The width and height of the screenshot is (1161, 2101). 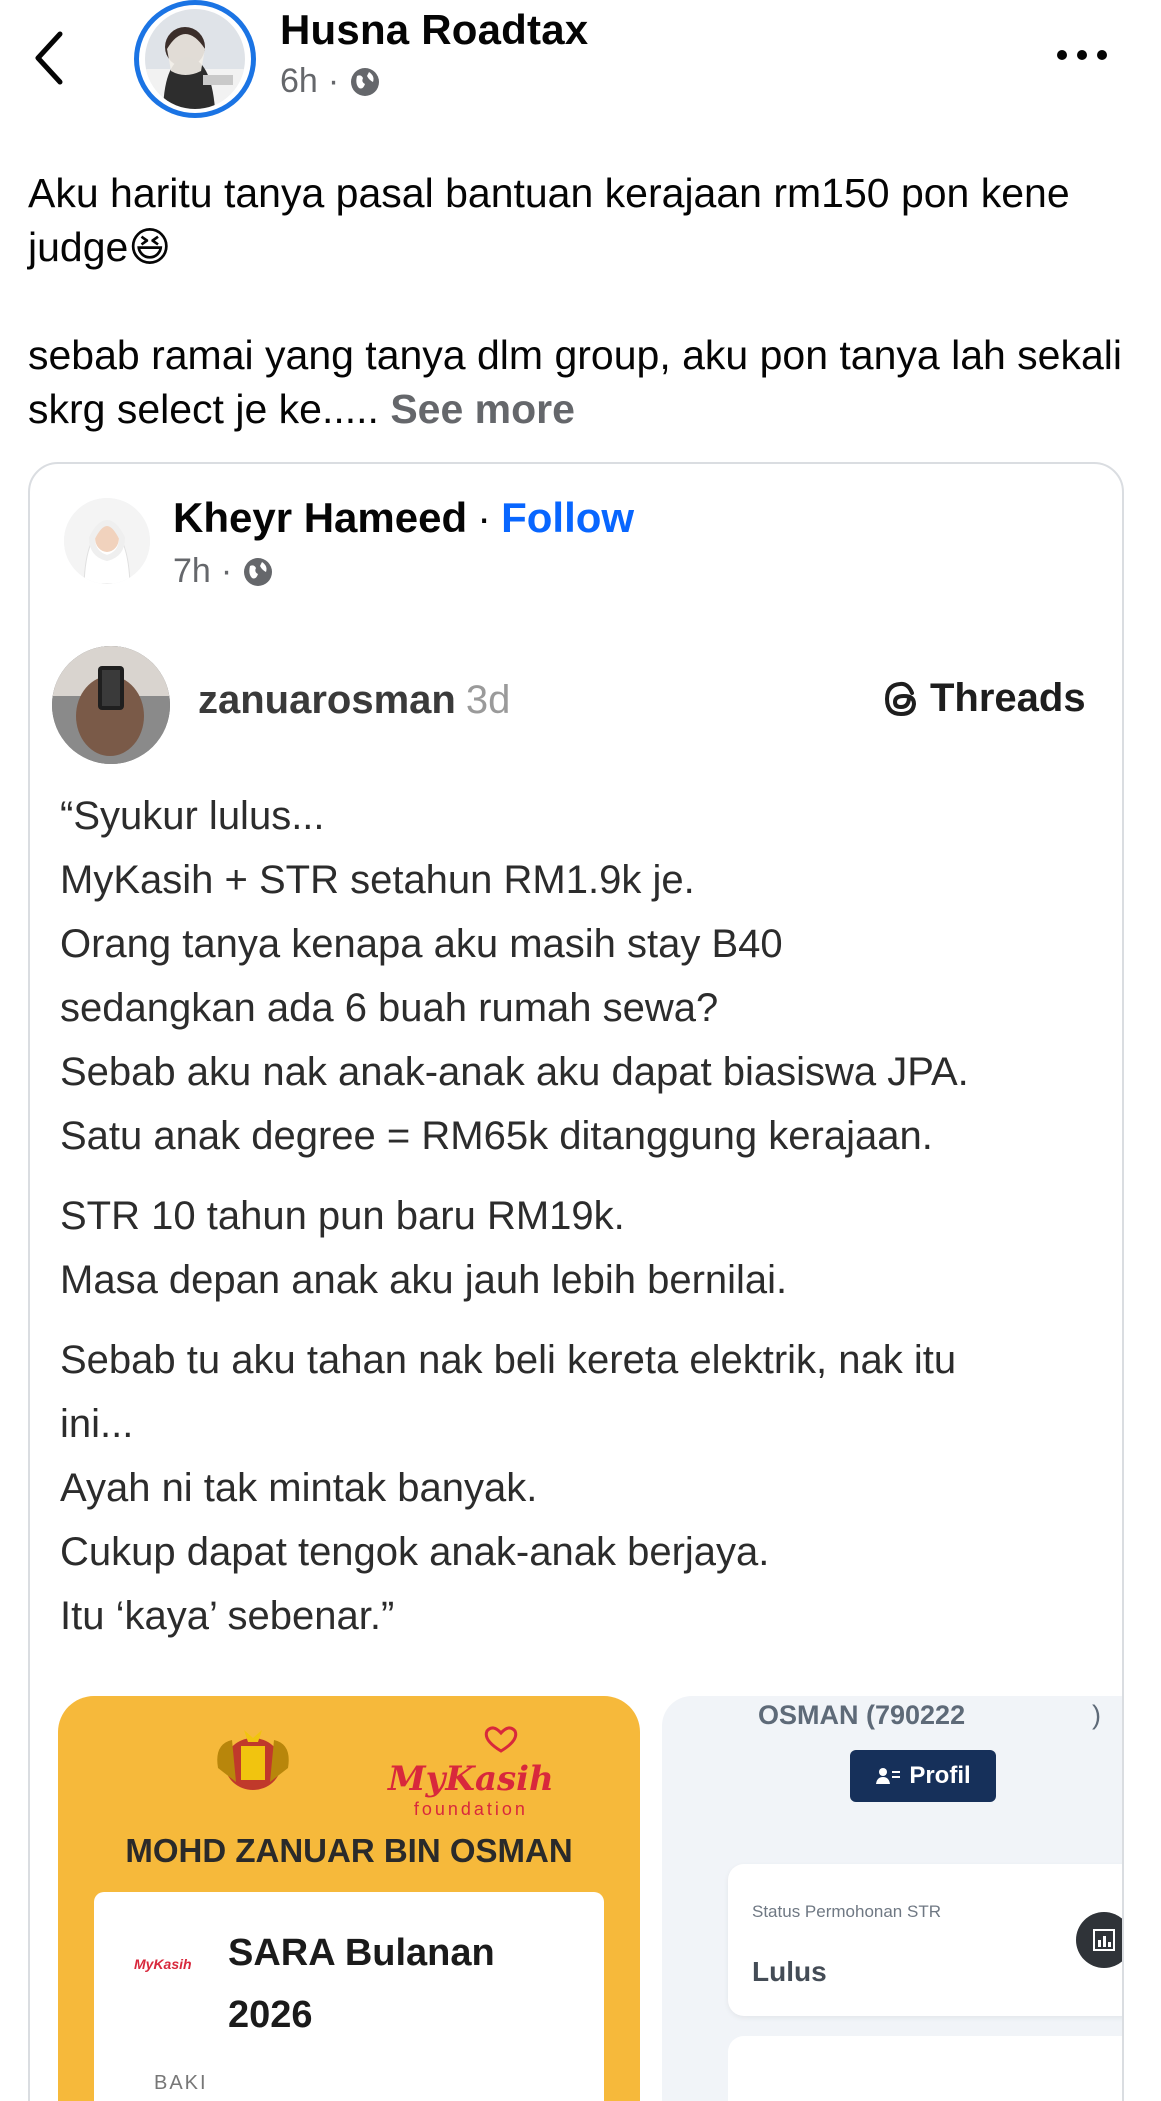 I want to click on shared-author-row: Kheyr Hameed · Follow, so click(x=403, y=518).